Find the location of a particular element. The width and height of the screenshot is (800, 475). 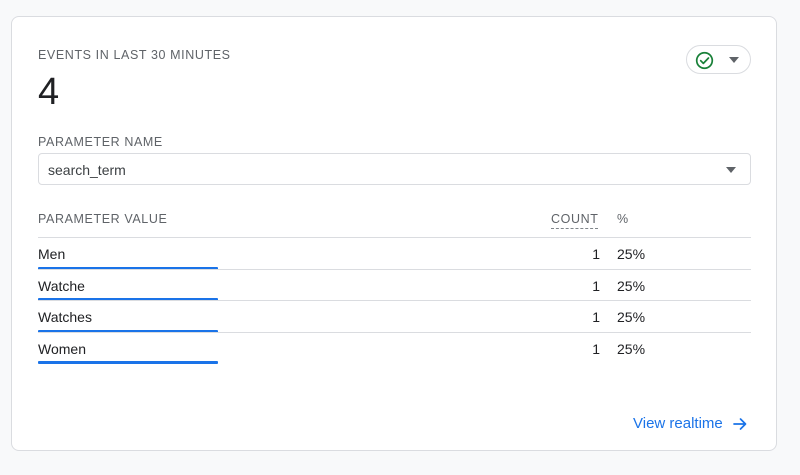

row-parameter-value: Women is located at coordinates (62, 348).